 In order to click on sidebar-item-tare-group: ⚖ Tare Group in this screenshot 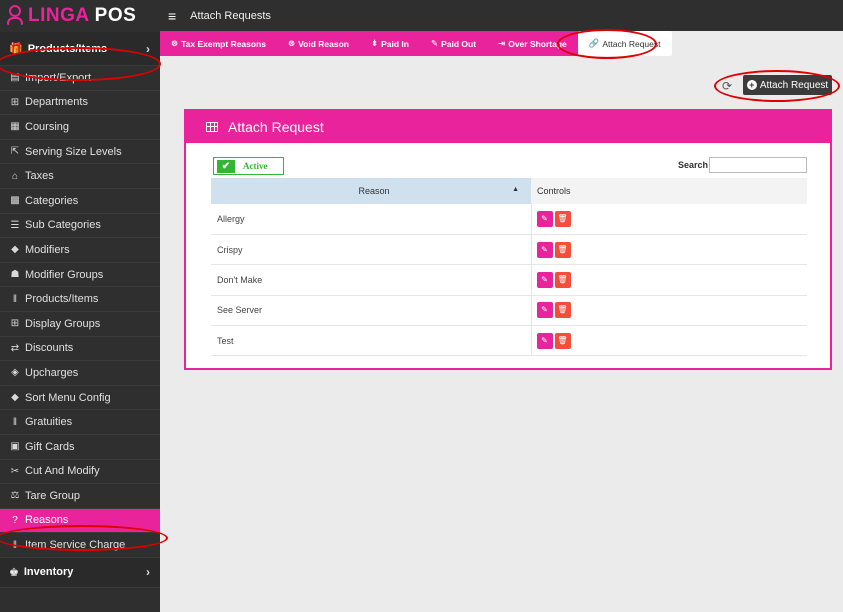, I will do `click(80, 496)`.